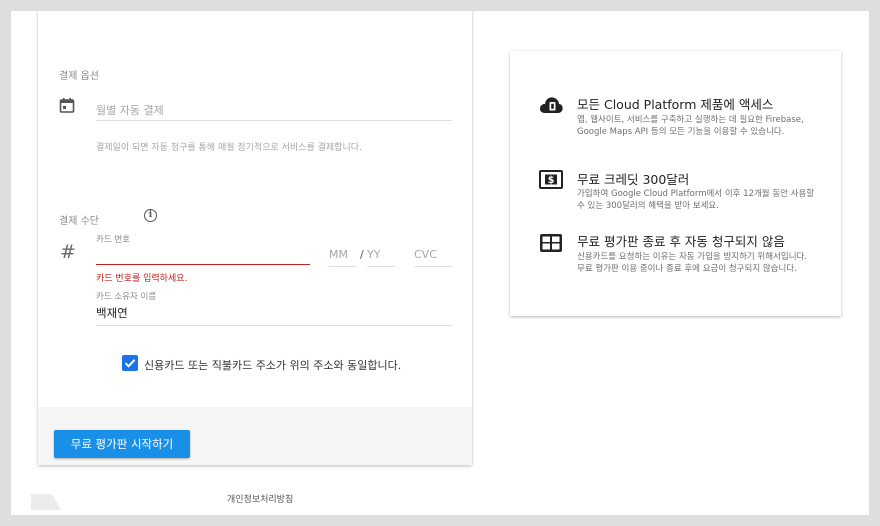  Describe the element at coordinates (203, 255) in the screenshot. I see `card-number-input` at that location.